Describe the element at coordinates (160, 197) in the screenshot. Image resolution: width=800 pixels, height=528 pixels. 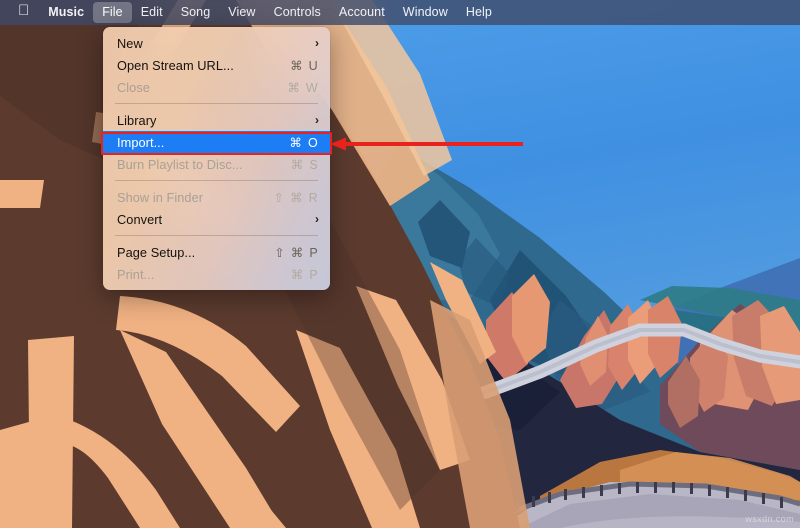
I see `menu-item-label: Show in Finder` at that location.